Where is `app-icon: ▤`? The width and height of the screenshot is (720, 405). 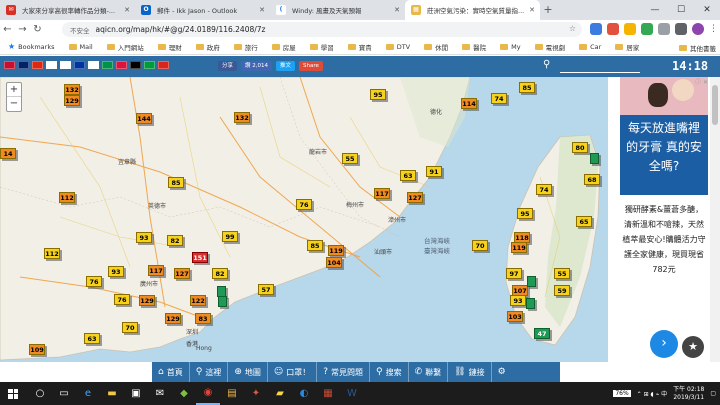 app-icon: ▤ is located at coordinates (232, 393).